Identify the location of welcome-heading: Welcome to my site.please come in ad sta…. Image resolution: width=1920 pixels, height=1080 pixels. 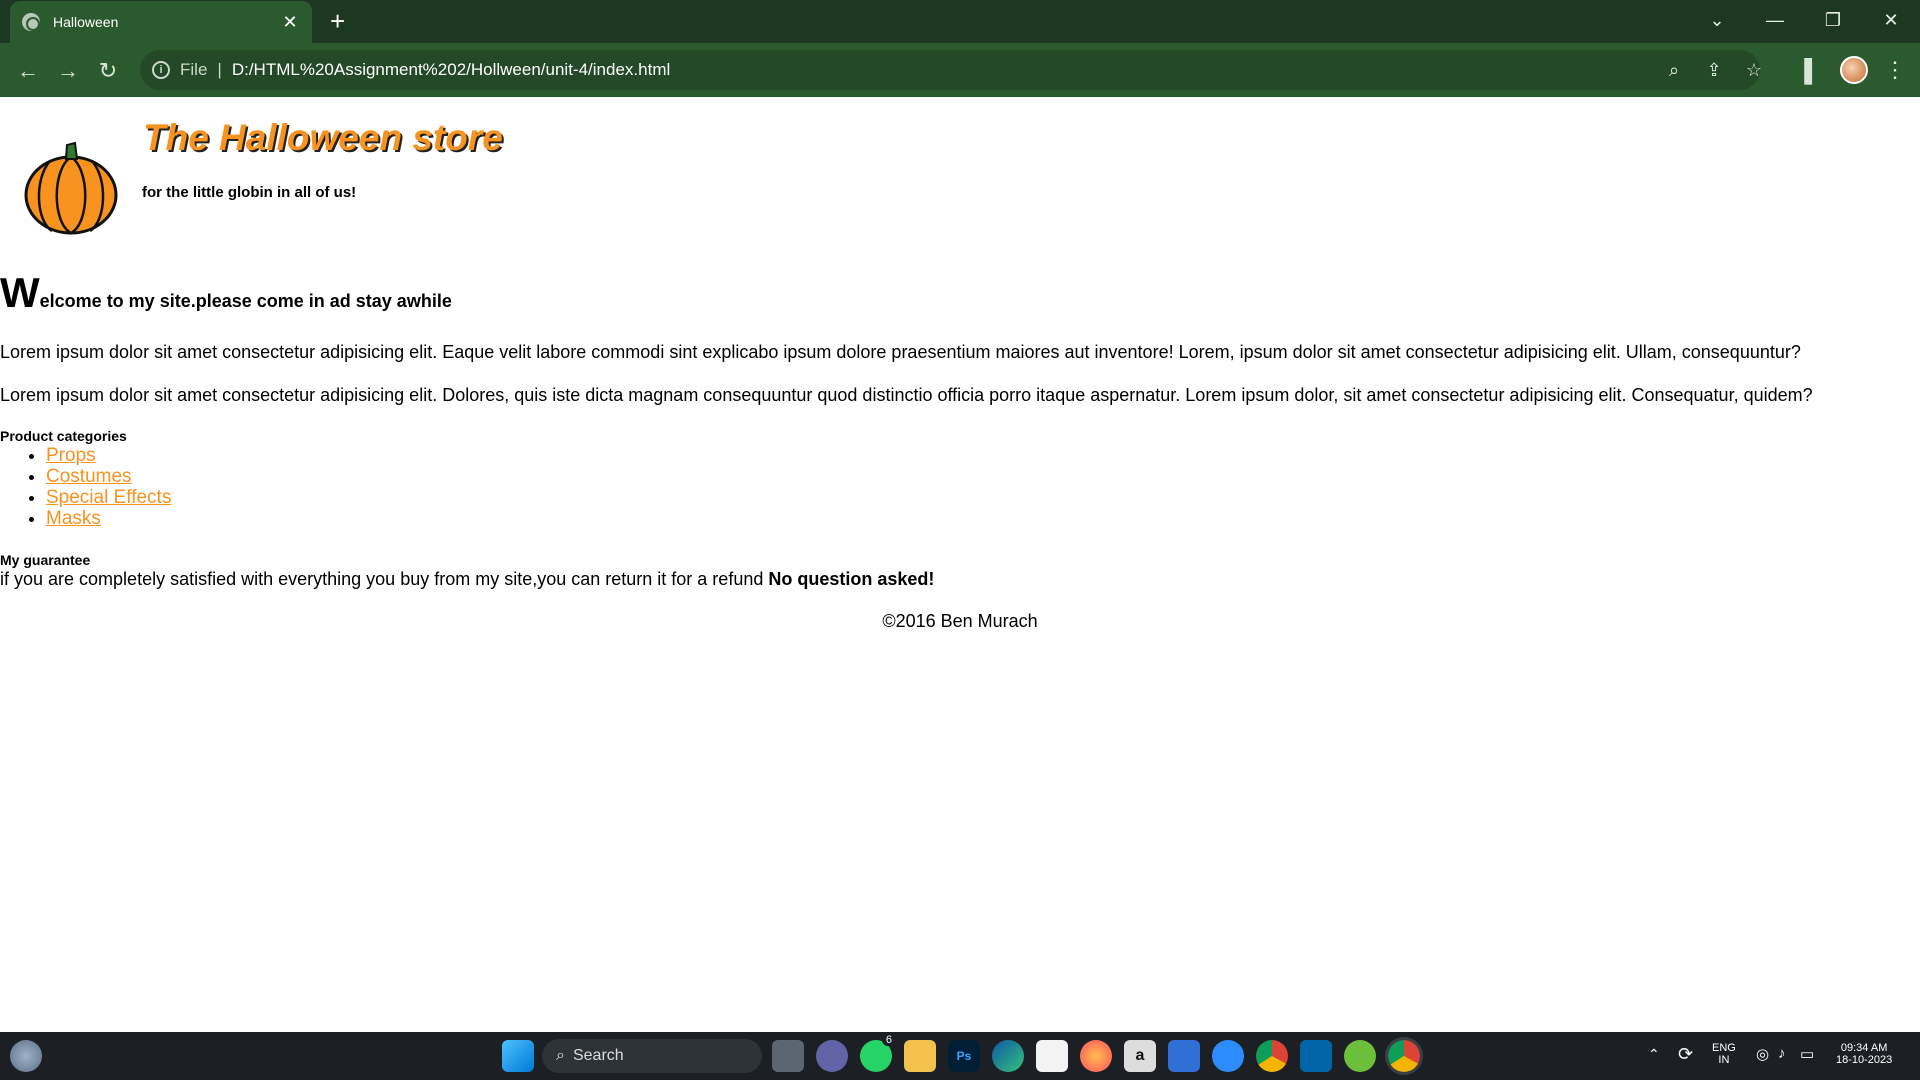
(226, 293).